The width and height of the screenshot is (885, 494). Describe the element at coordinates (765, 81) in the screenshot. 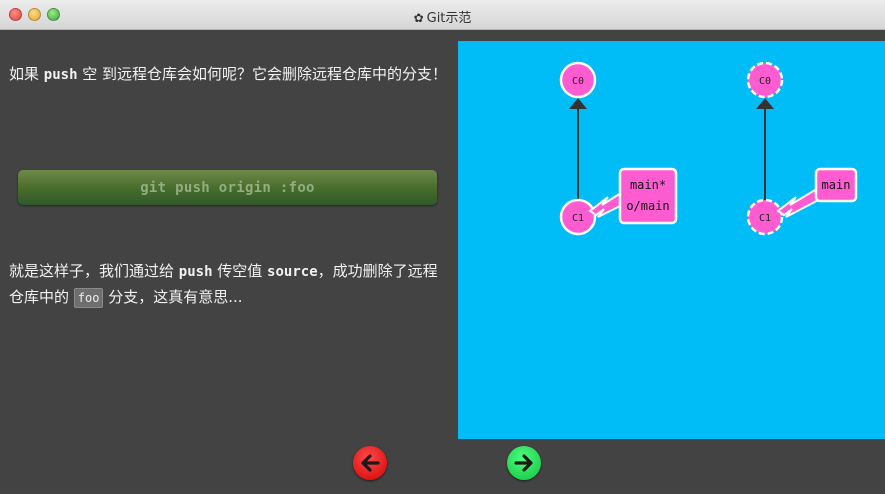

I see `remote-commit-label-c0: C0` at that location.